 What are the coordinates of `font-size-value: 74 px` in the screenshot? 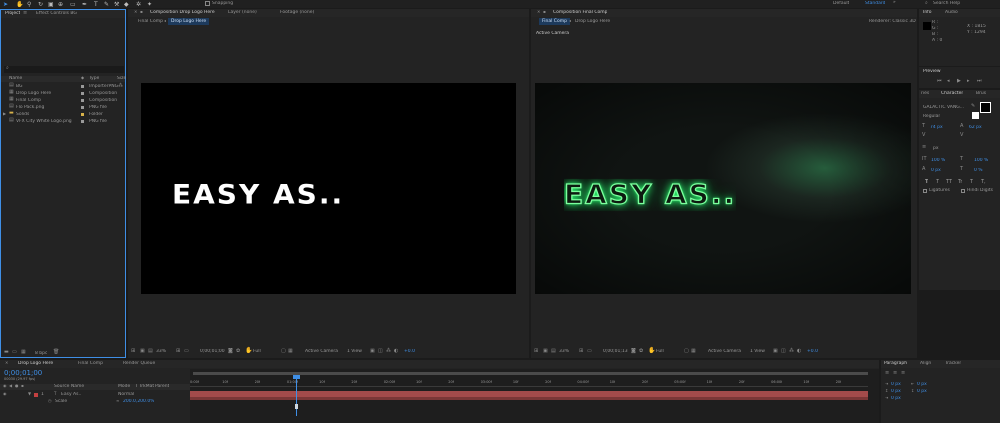 It's located at (936, 127).